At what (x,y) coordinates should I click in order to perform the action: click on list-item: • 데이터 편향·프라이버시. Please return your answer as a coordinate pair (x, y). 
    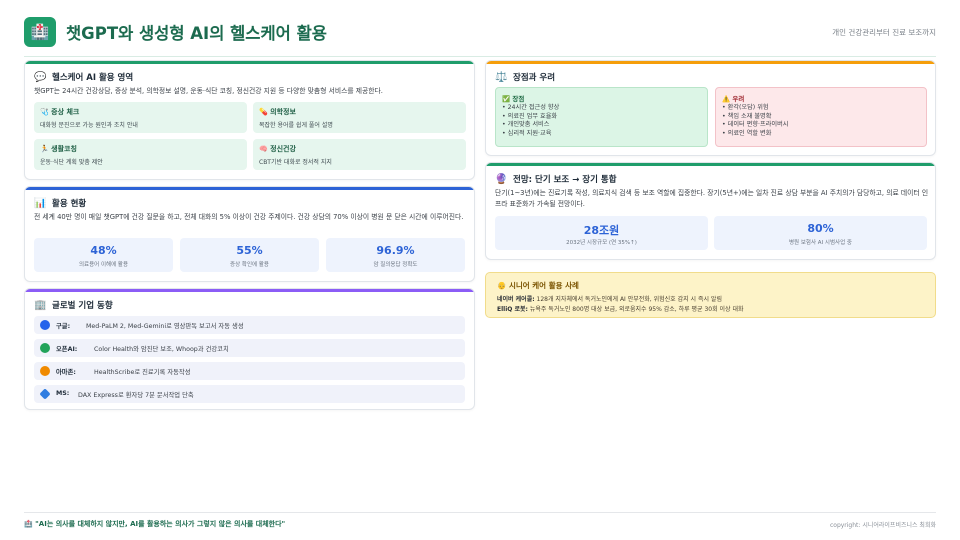
    Looking at the image, I should click on (755, 124).